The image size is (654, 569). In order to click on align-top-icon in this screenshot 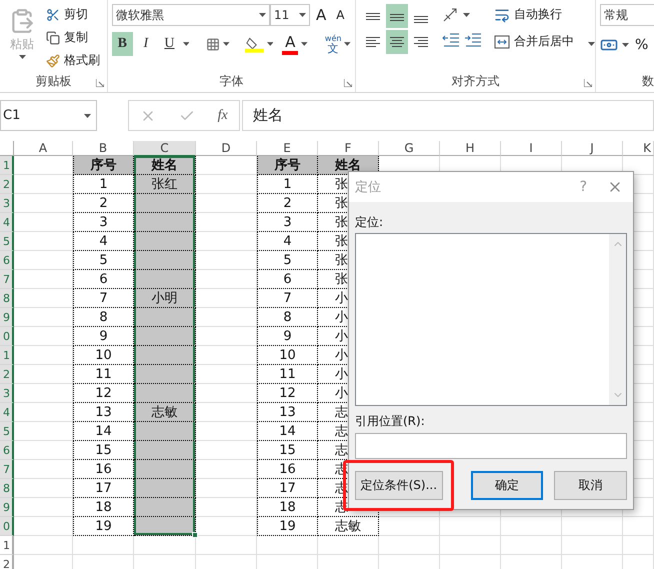, I will do `click(373, 16)`.